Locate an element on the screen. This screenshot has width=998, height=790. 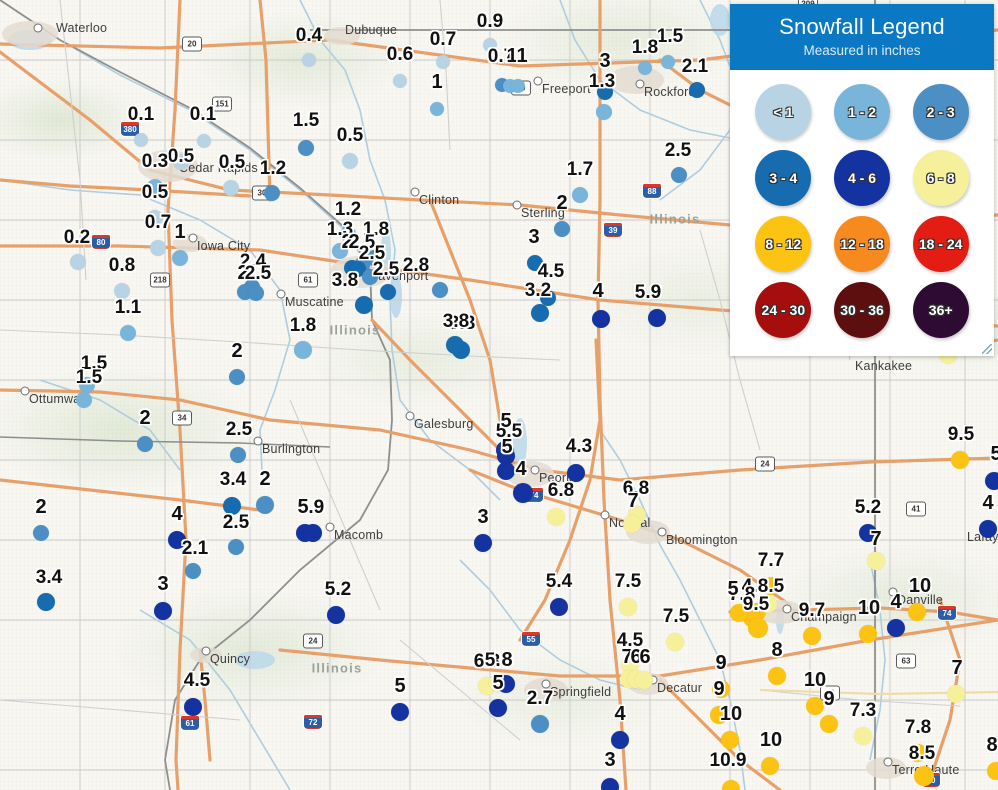
snowfall-value-label: 5 is located at coordinates (733, 589).